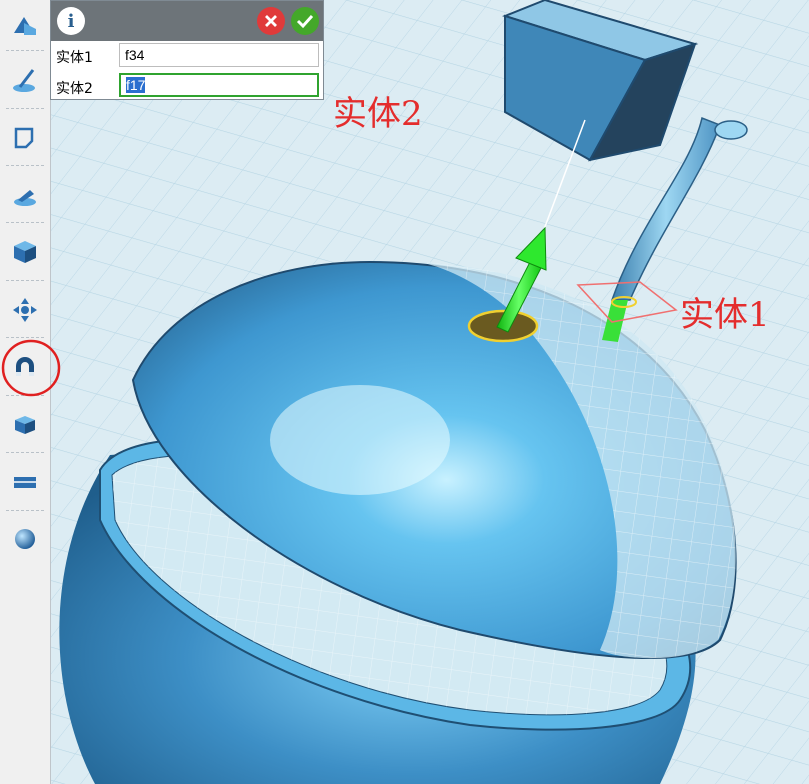 Image resolution: width=809 pixels, height=784 pixels. I want to click on info-icon: i, so click(71, 21).